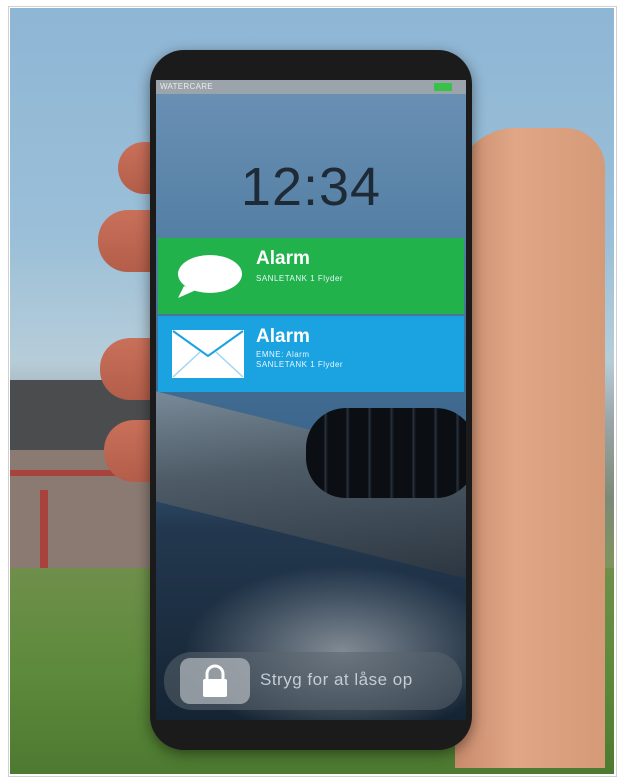 This screenshot has height=778, width=621. Describe the element at coordinates (386, 453) in the screenshot. I see `ship-tank` at that location.